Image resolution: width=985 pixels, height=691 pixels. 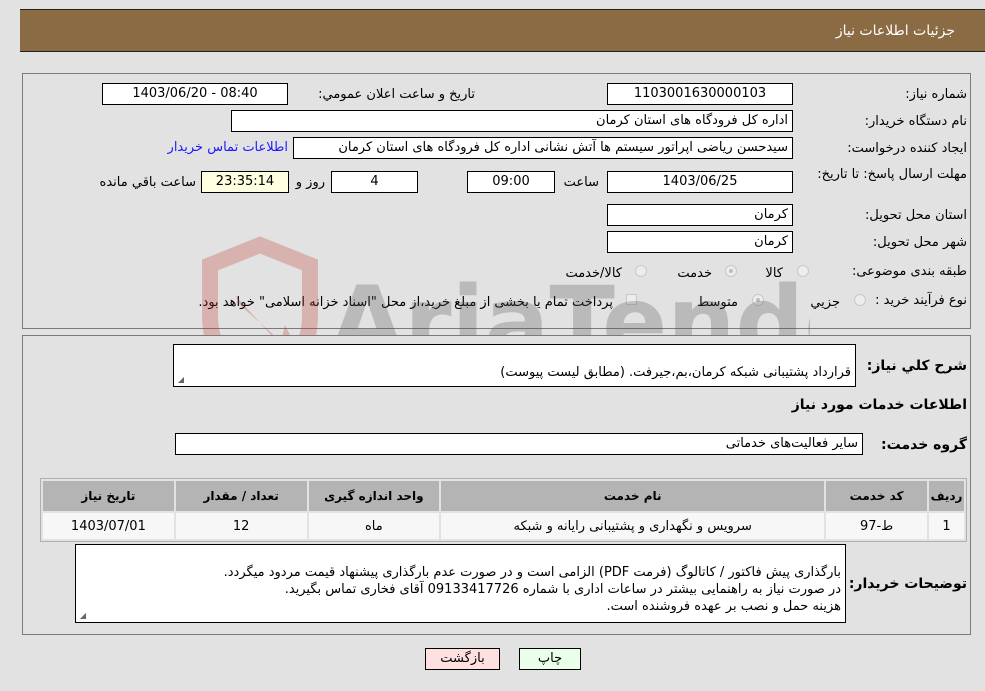 What do you see at coordinates (512, 121) in the screenshot?
I see `buyer-org-field: اداره کل فرودگاه های استان کرمان` at bounding box center [512, 121].